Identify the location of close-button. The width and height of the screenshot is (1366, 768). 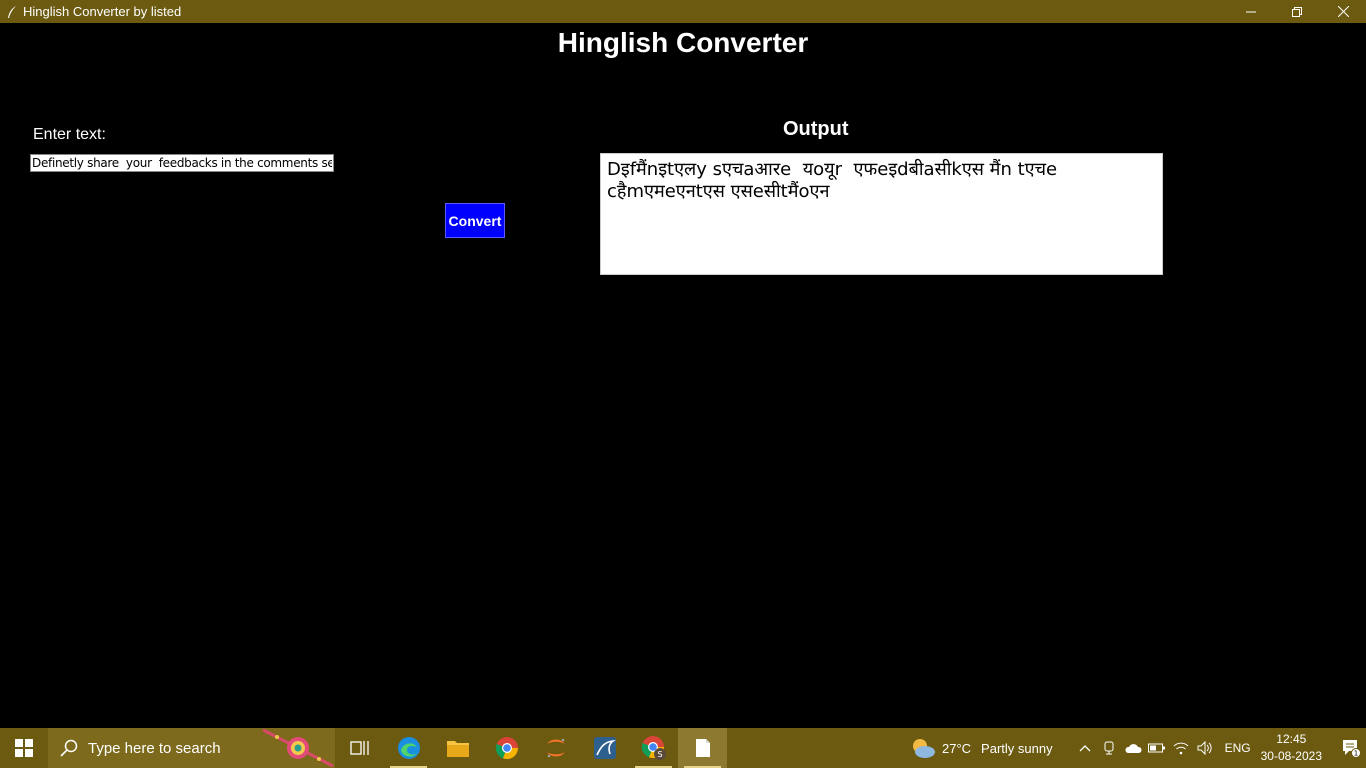
(1343, 11).